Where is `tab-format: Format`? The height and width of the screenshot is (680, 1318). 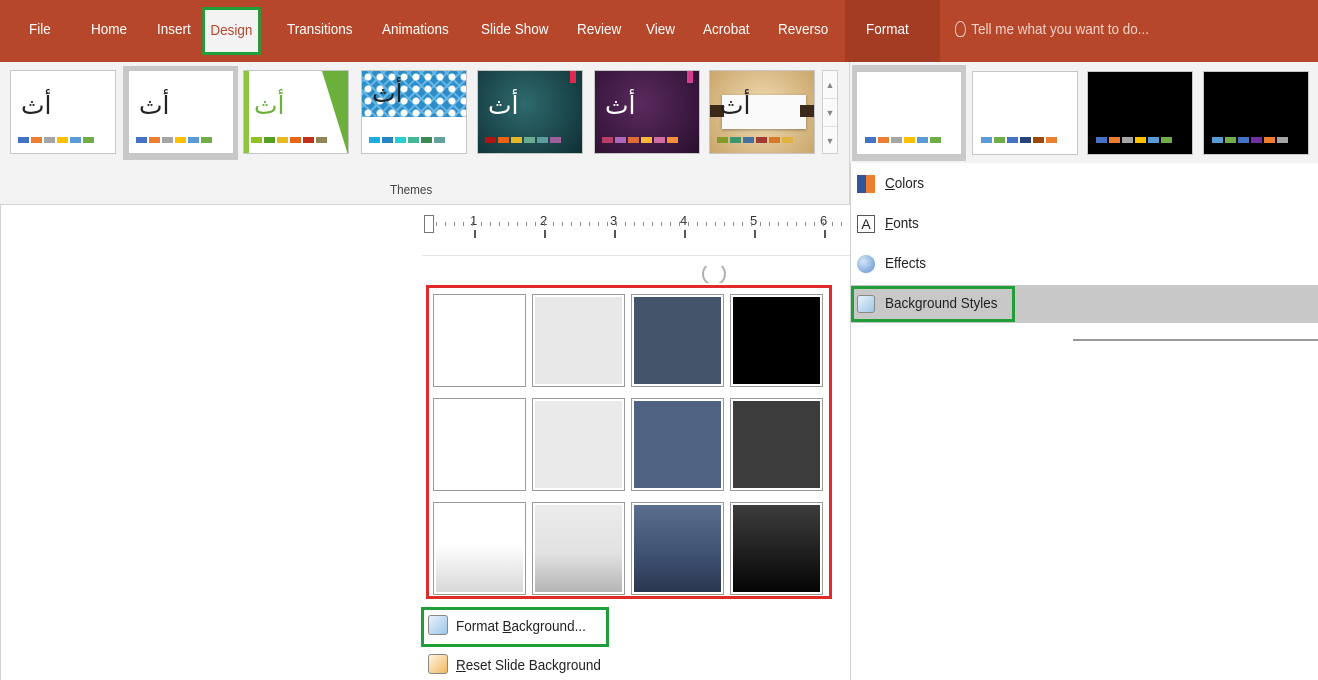 tab-format: Format is located at coordinates (887, 30).